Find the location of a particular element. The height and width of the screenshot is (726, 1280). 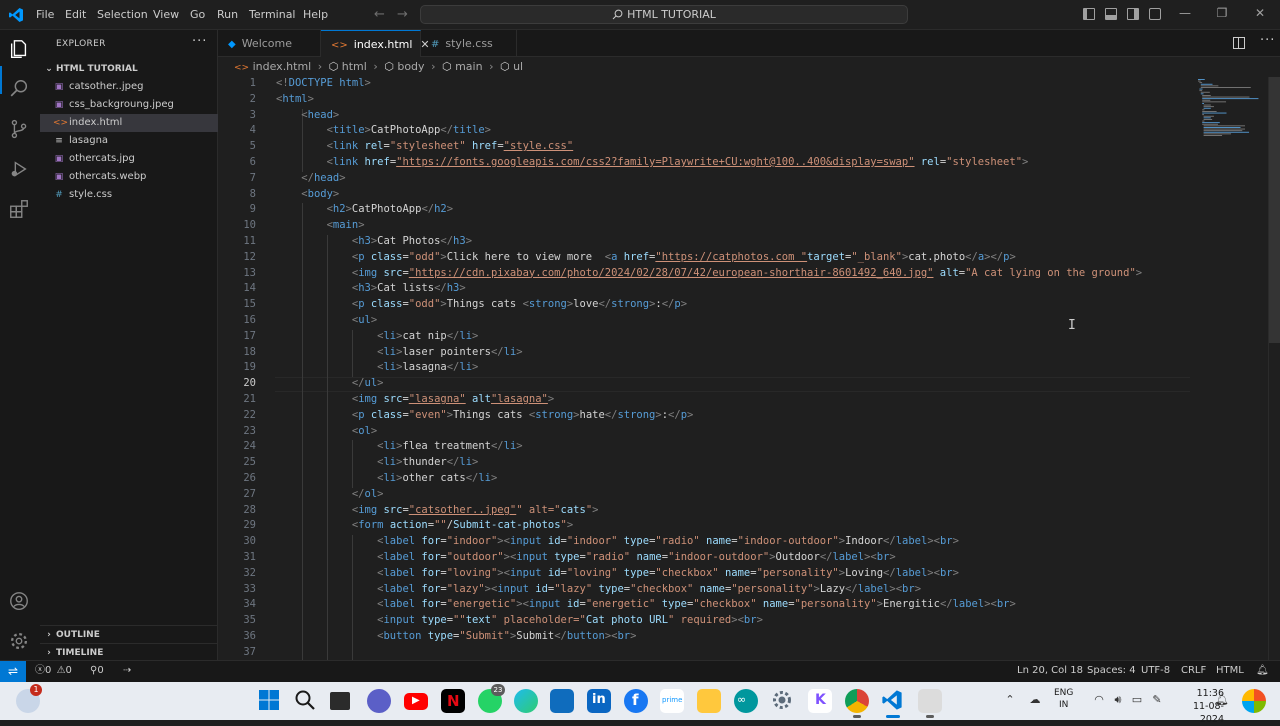

code-line: <!DOCTYPE html> is located at coordinates (323, 83).